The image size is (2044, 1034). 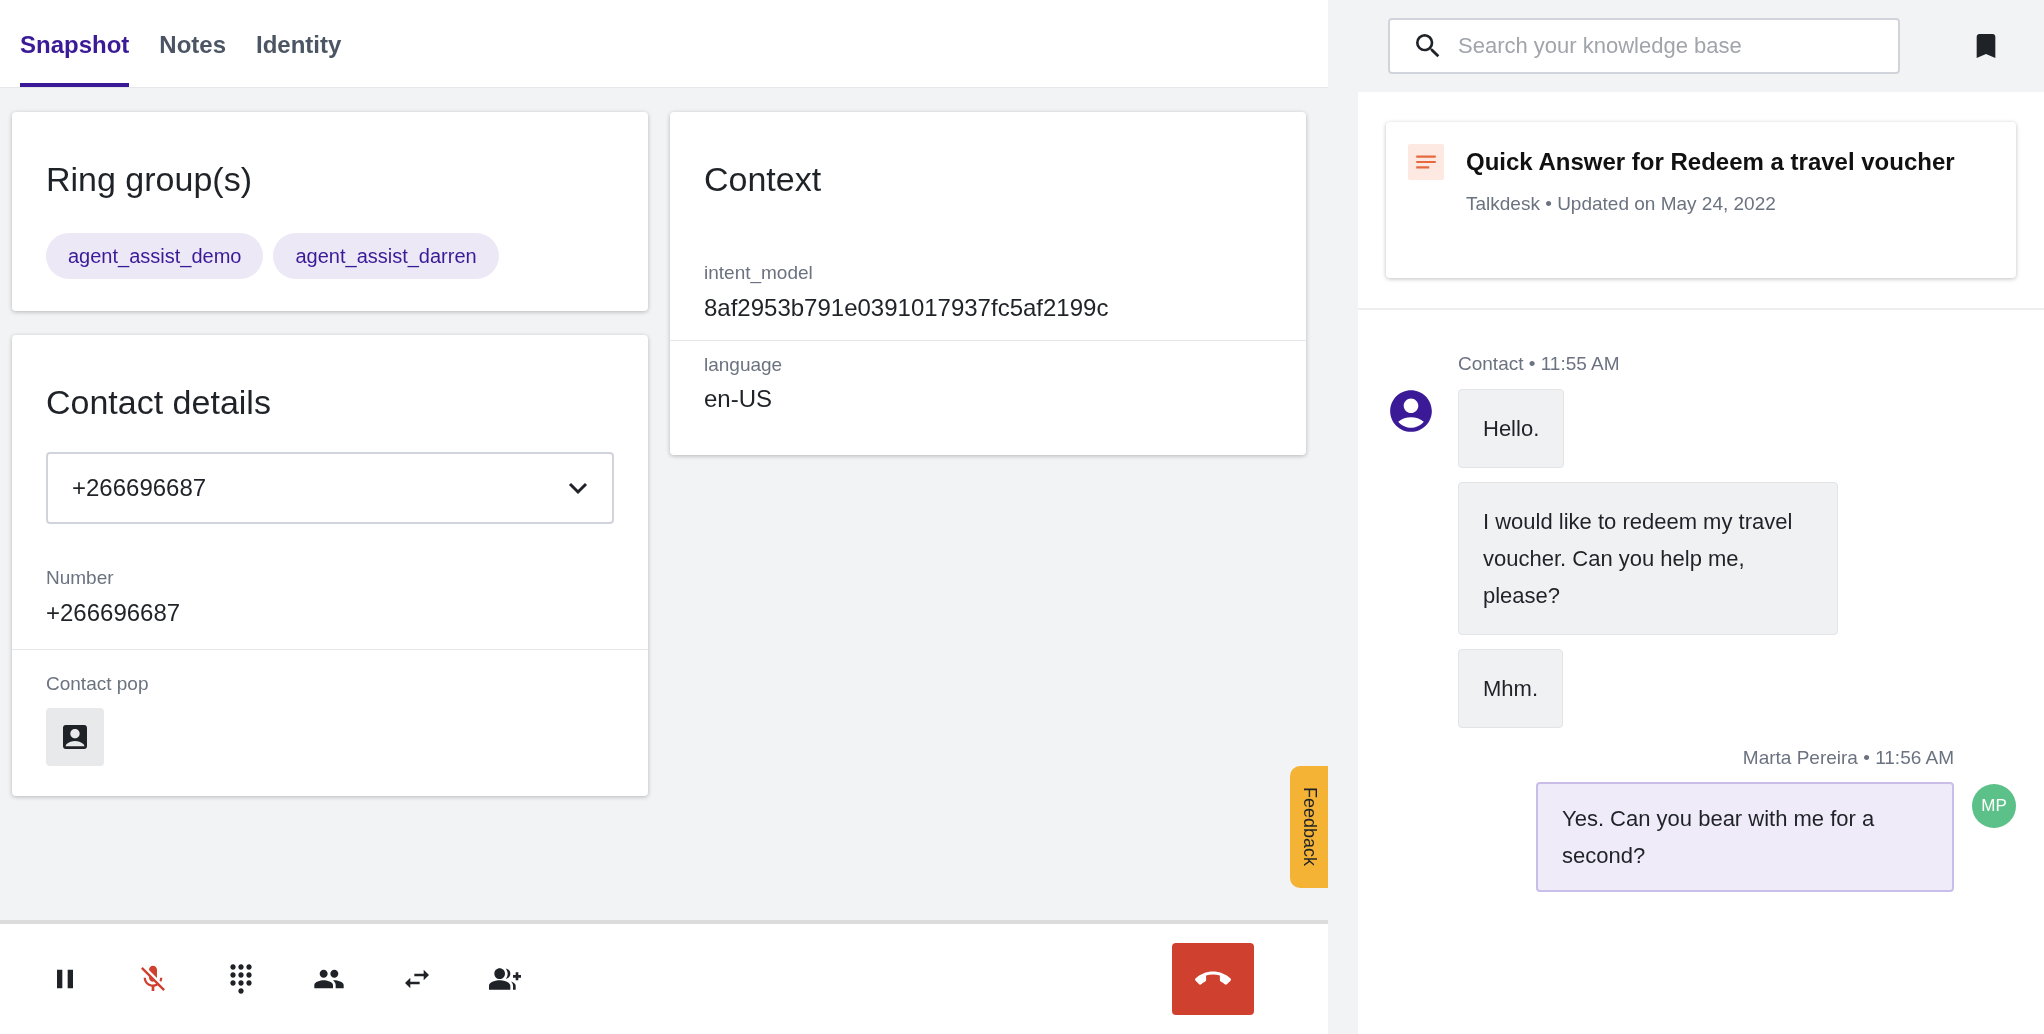 What do you see at coordinates (1510, 688) in the screenshot?
I see `message-bubble: Mhm.` at bounding box center [1510, 688].